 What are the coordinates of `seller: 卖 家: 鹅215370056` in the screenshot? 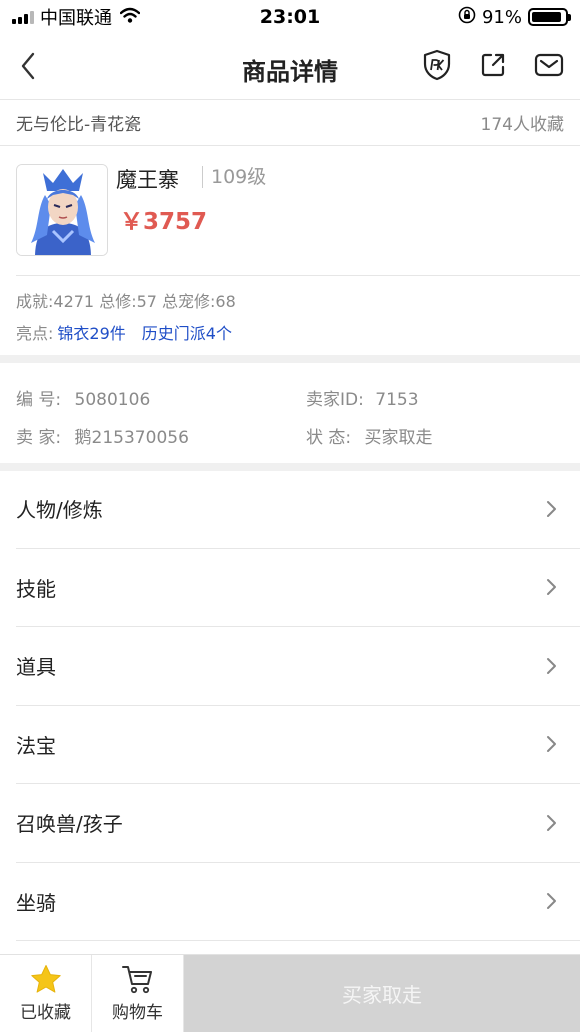 It's located at (102, 435).